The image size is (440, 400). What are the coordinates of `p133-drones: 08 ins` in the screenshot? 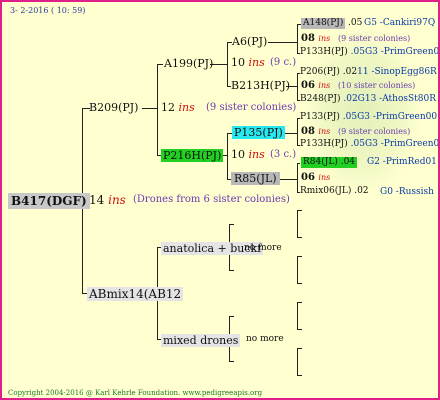 It's located at (315, 132).